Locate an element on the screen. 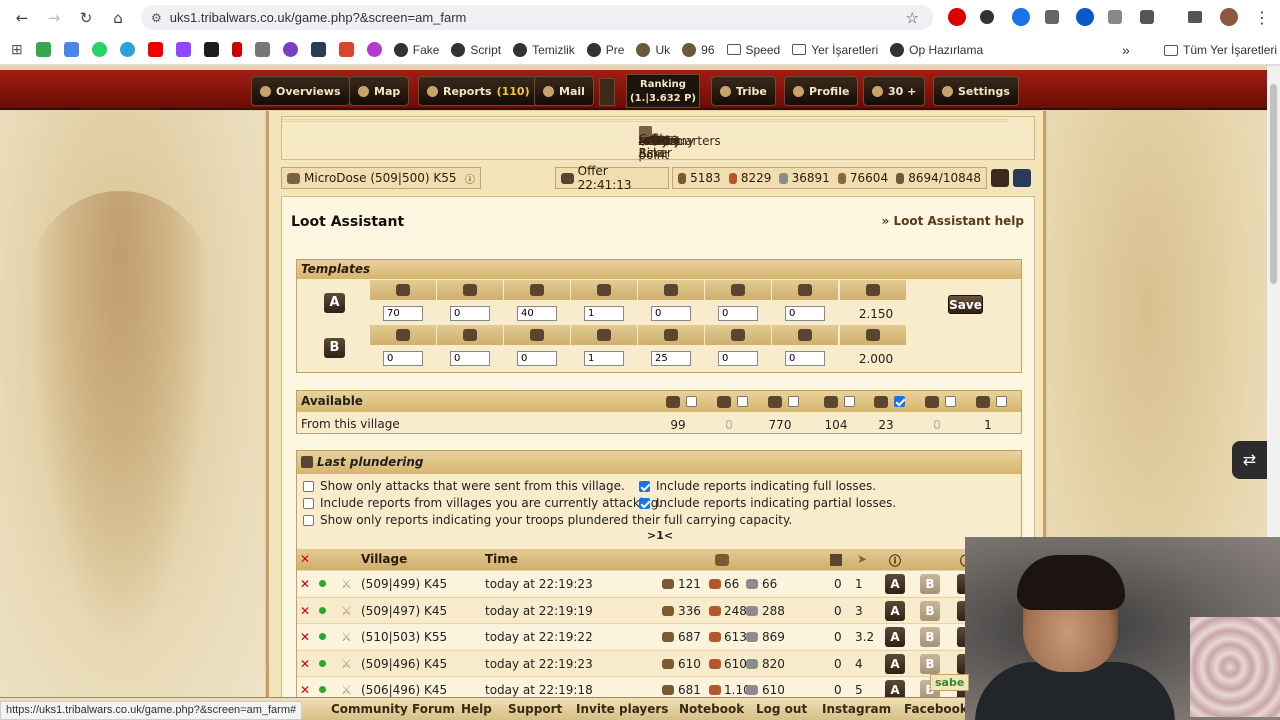  column-village: Village is located at coordinates (384, 559).